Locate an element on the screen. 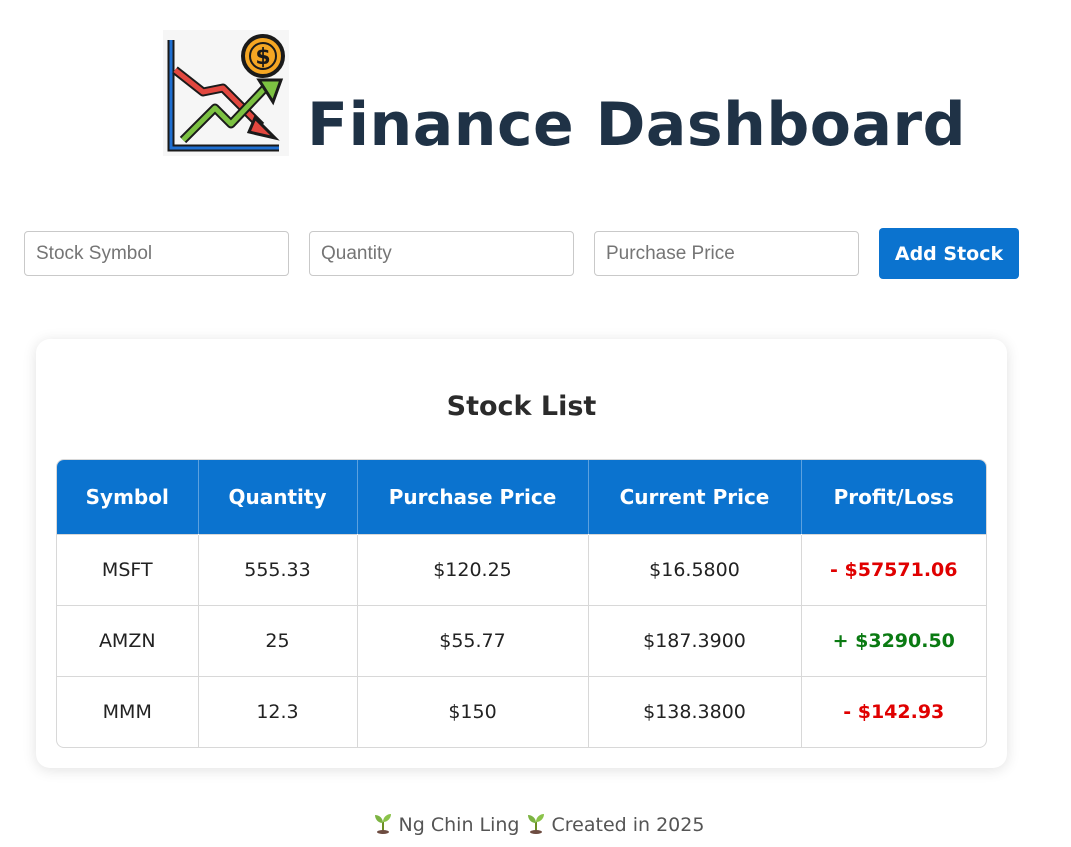 Image resolution: width=1071 pixels, height=847 pixels. column-header-profit-loss: Profit/Loss is located at coordinates (893, 497).